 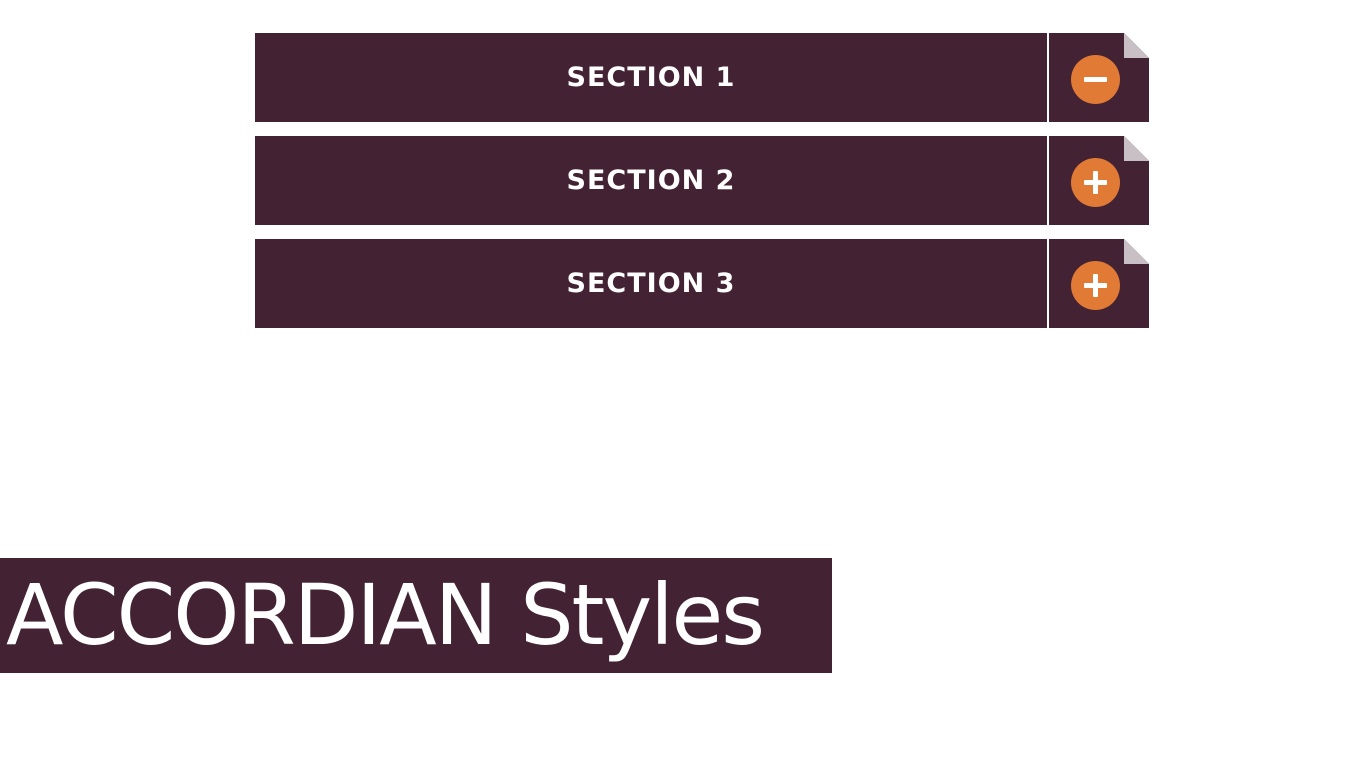 I want to click on accordion-header-label: SECTION 3, so click(x=651, y=283).